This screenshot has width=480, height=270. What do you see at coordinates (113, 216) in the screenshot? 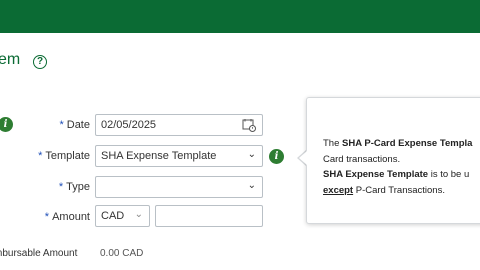
I see `currency-value: CAD` at bounding box center [113, 216].